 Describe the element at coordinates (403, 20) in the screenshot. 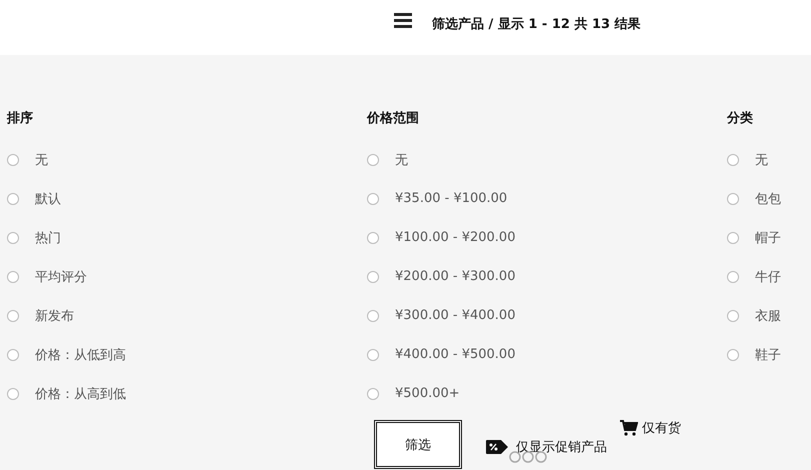

I see `menu-icon` at that location.